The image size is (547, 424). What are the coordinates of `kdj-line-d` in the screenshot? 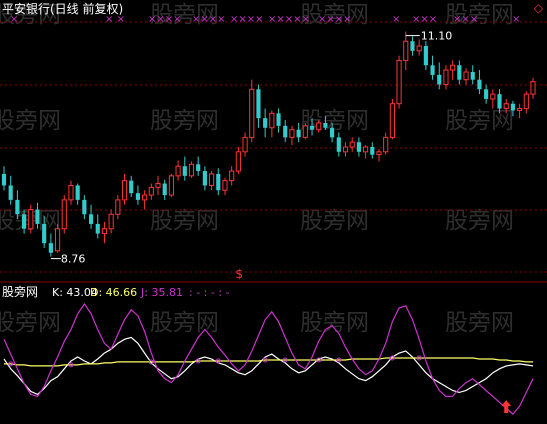 It's located at (268, 362).